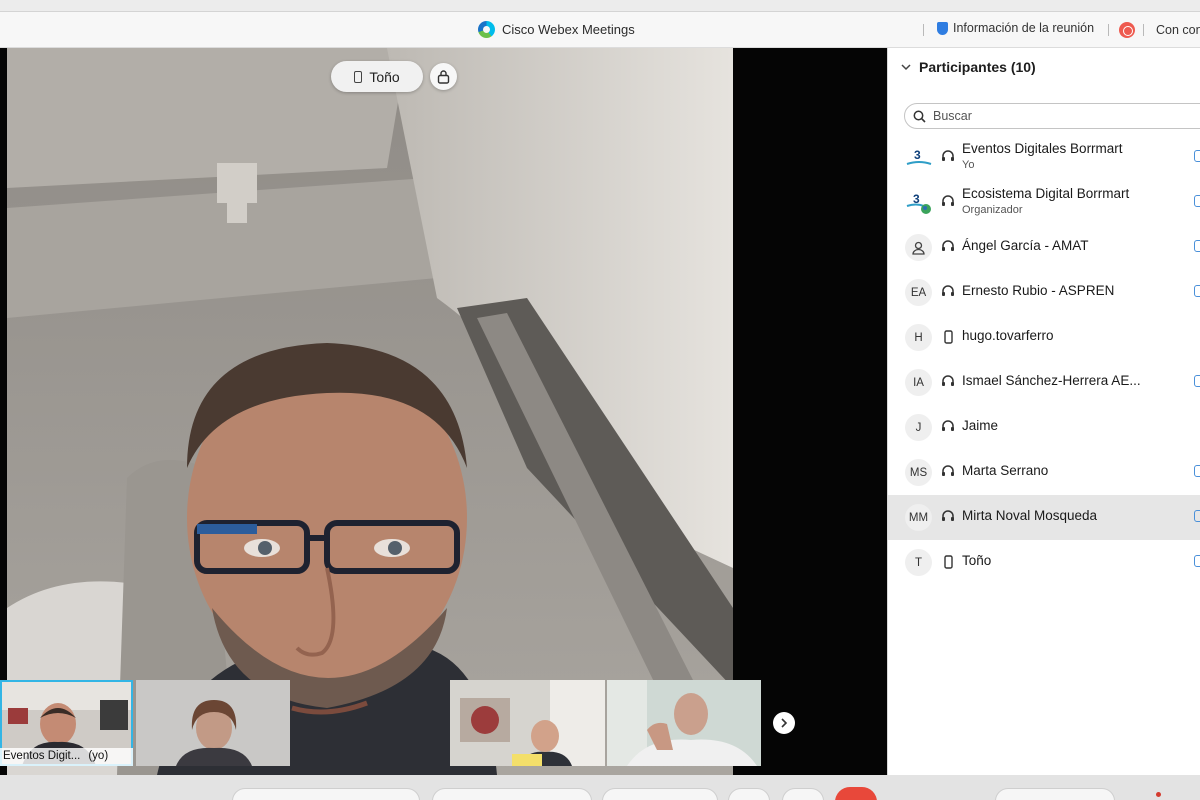 The width and height of the screenshot is (1200, 800). I want to click on connected-label: Con con, so click(1178, 30).